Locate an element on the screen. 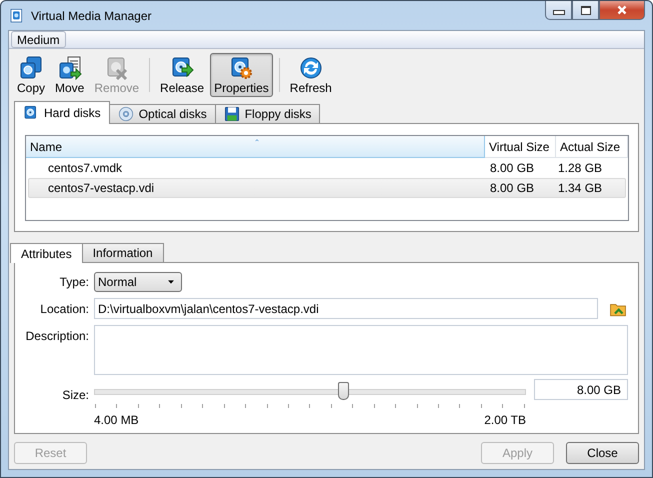 Image resolution: width=653 pixels, height=478 pixels. table-row: centos7.vmdk 8.00 GB 1.28 GB is located at coordinates (327, 168).